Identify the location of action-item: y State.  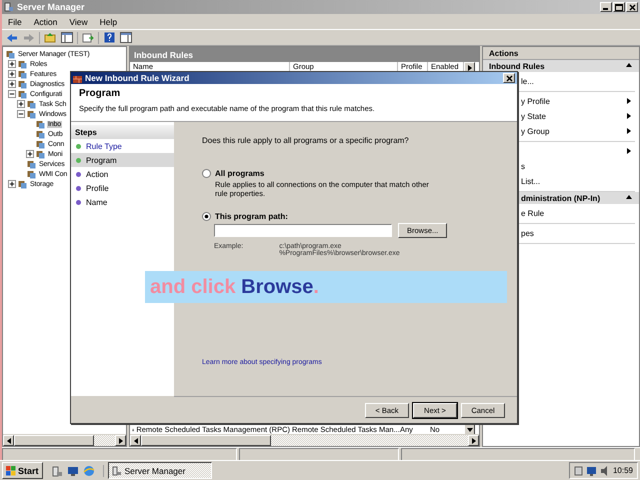
(533, 116).